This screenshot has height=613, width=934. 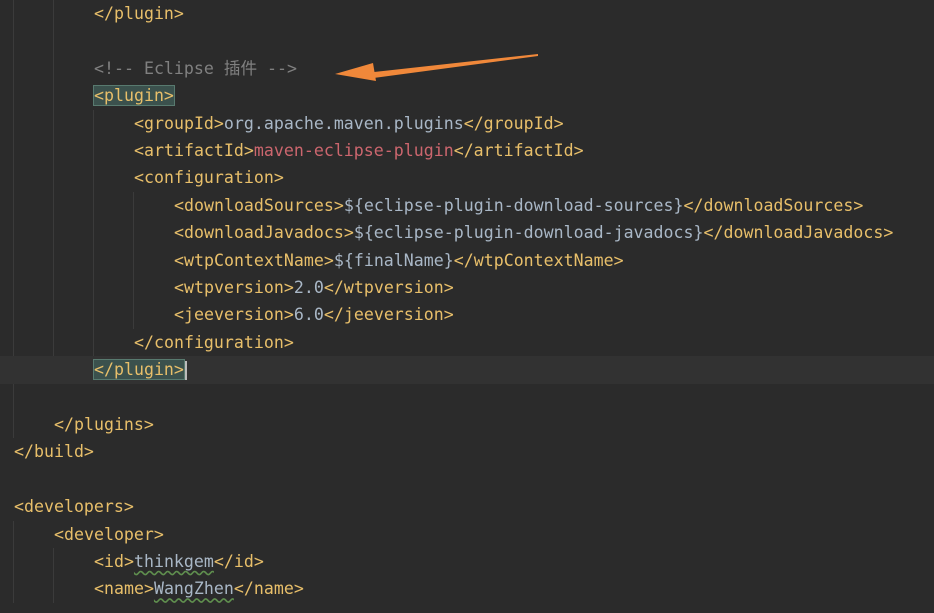 What do you see at coordinates (467, 506) in the screenshot?
I see `code-line: <developers>` at bounding box center [467, 506].